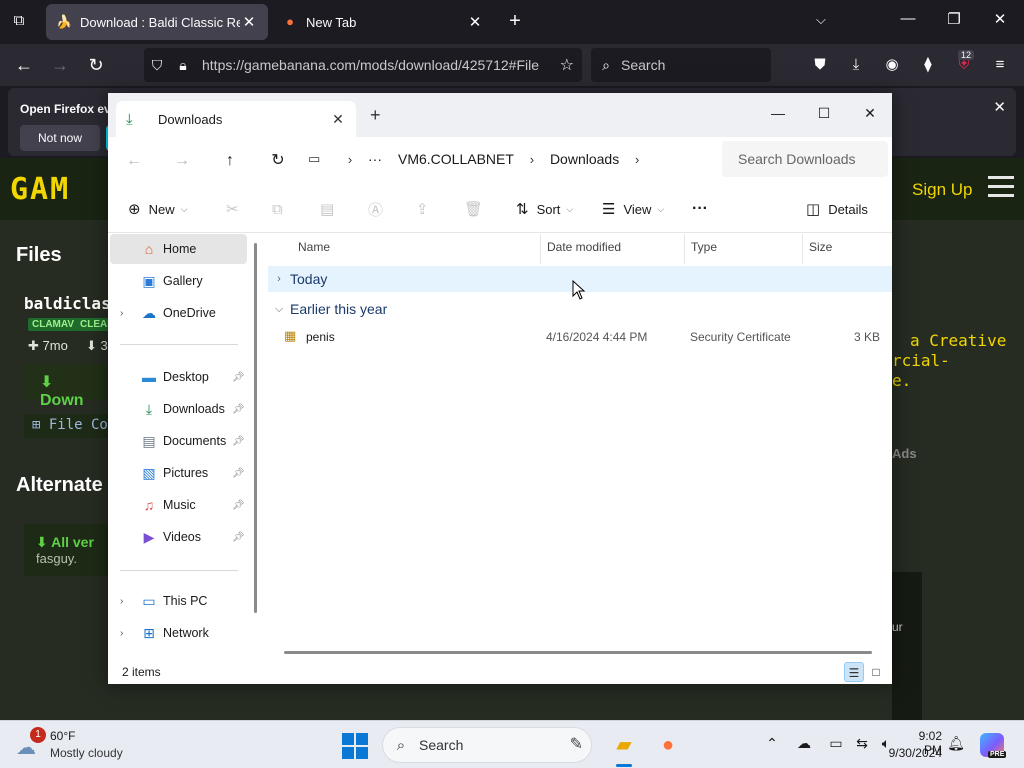 This screenshot has width=1024, height=768. I want to click on menu-icon: ≡, so click(1000, 65).